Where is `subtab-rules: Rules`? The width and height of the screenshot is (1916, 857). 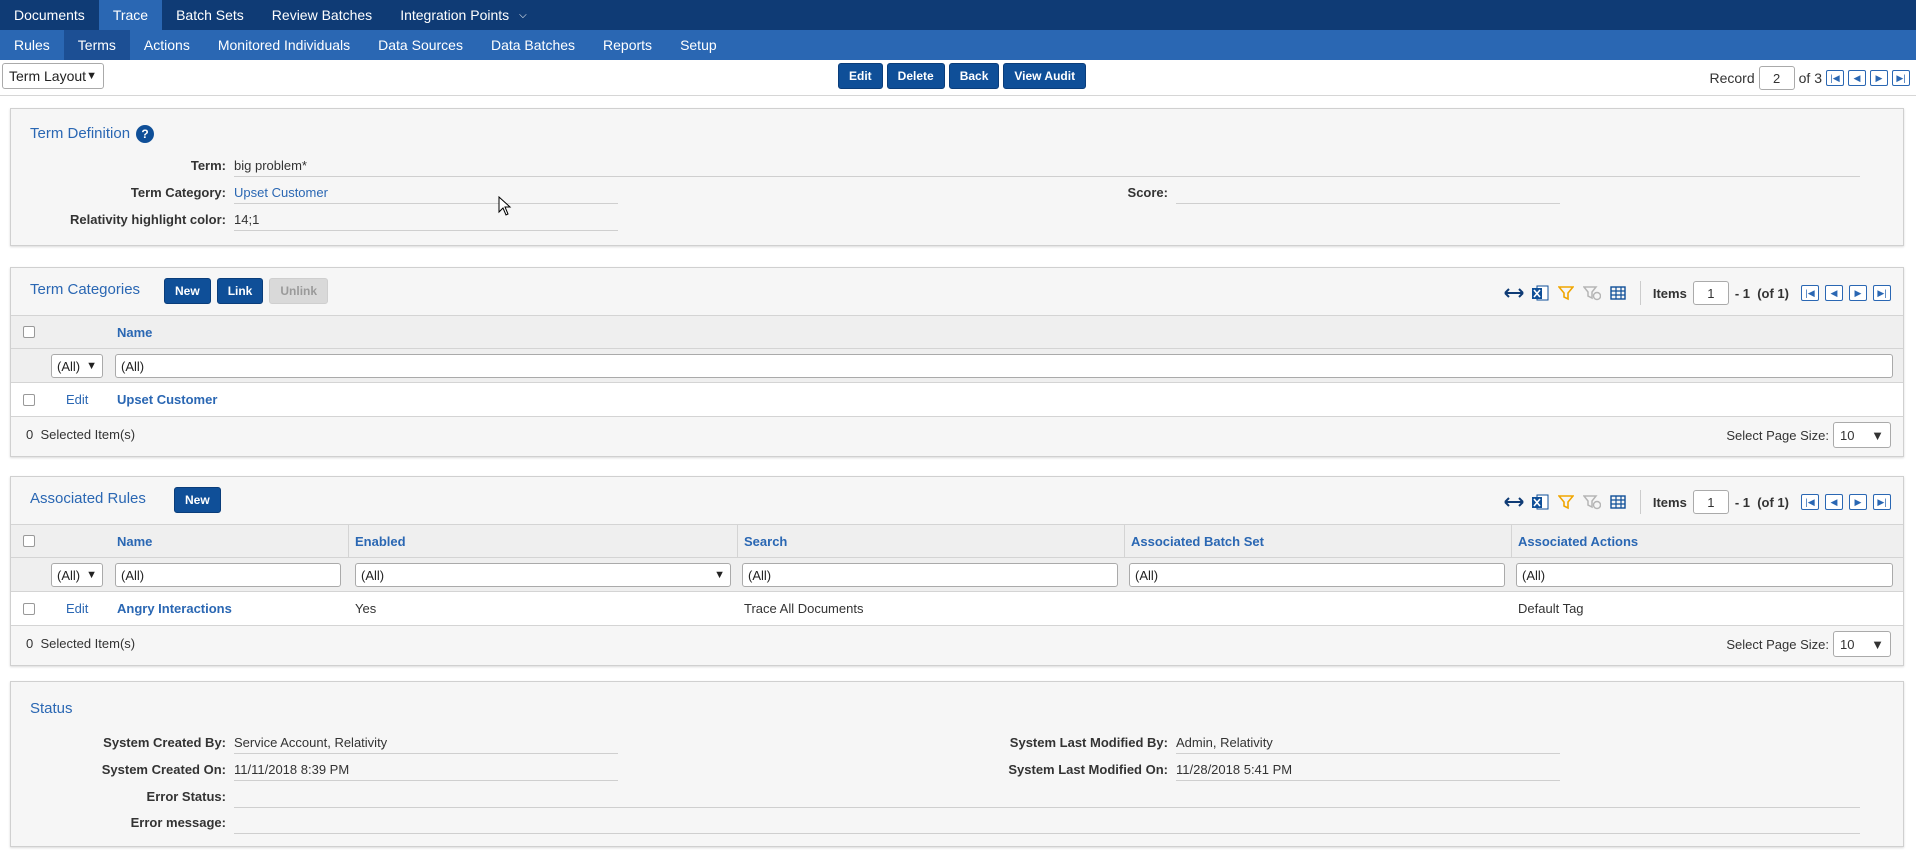
subtab-rules: Rules is located at coordinates (32, 45).